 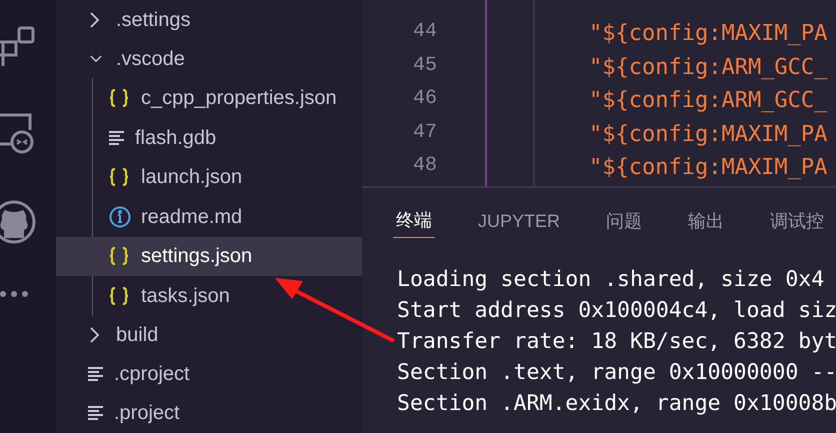 I want to click on tree-item: settings.json, so click(x=209, y=256).